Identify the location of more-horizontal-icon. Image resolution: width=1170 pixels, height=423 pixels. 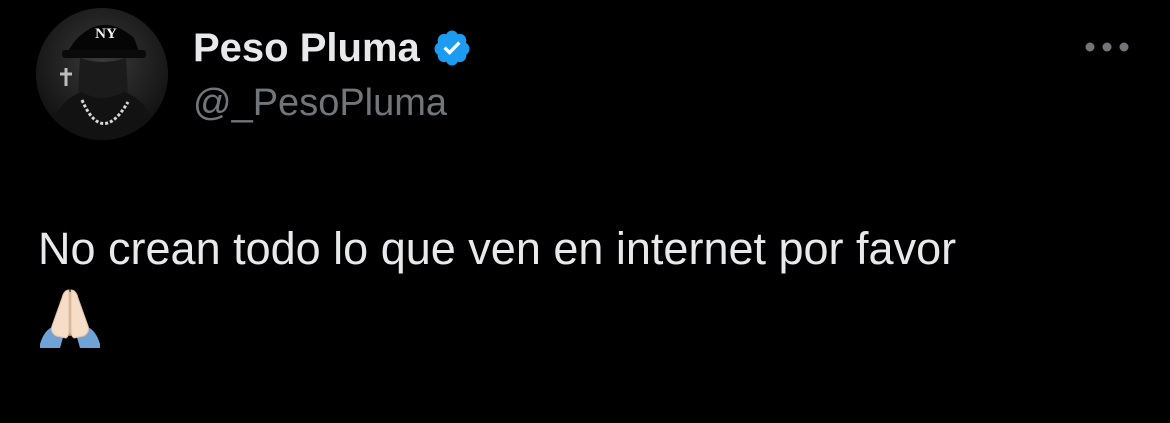
(1107, 47).